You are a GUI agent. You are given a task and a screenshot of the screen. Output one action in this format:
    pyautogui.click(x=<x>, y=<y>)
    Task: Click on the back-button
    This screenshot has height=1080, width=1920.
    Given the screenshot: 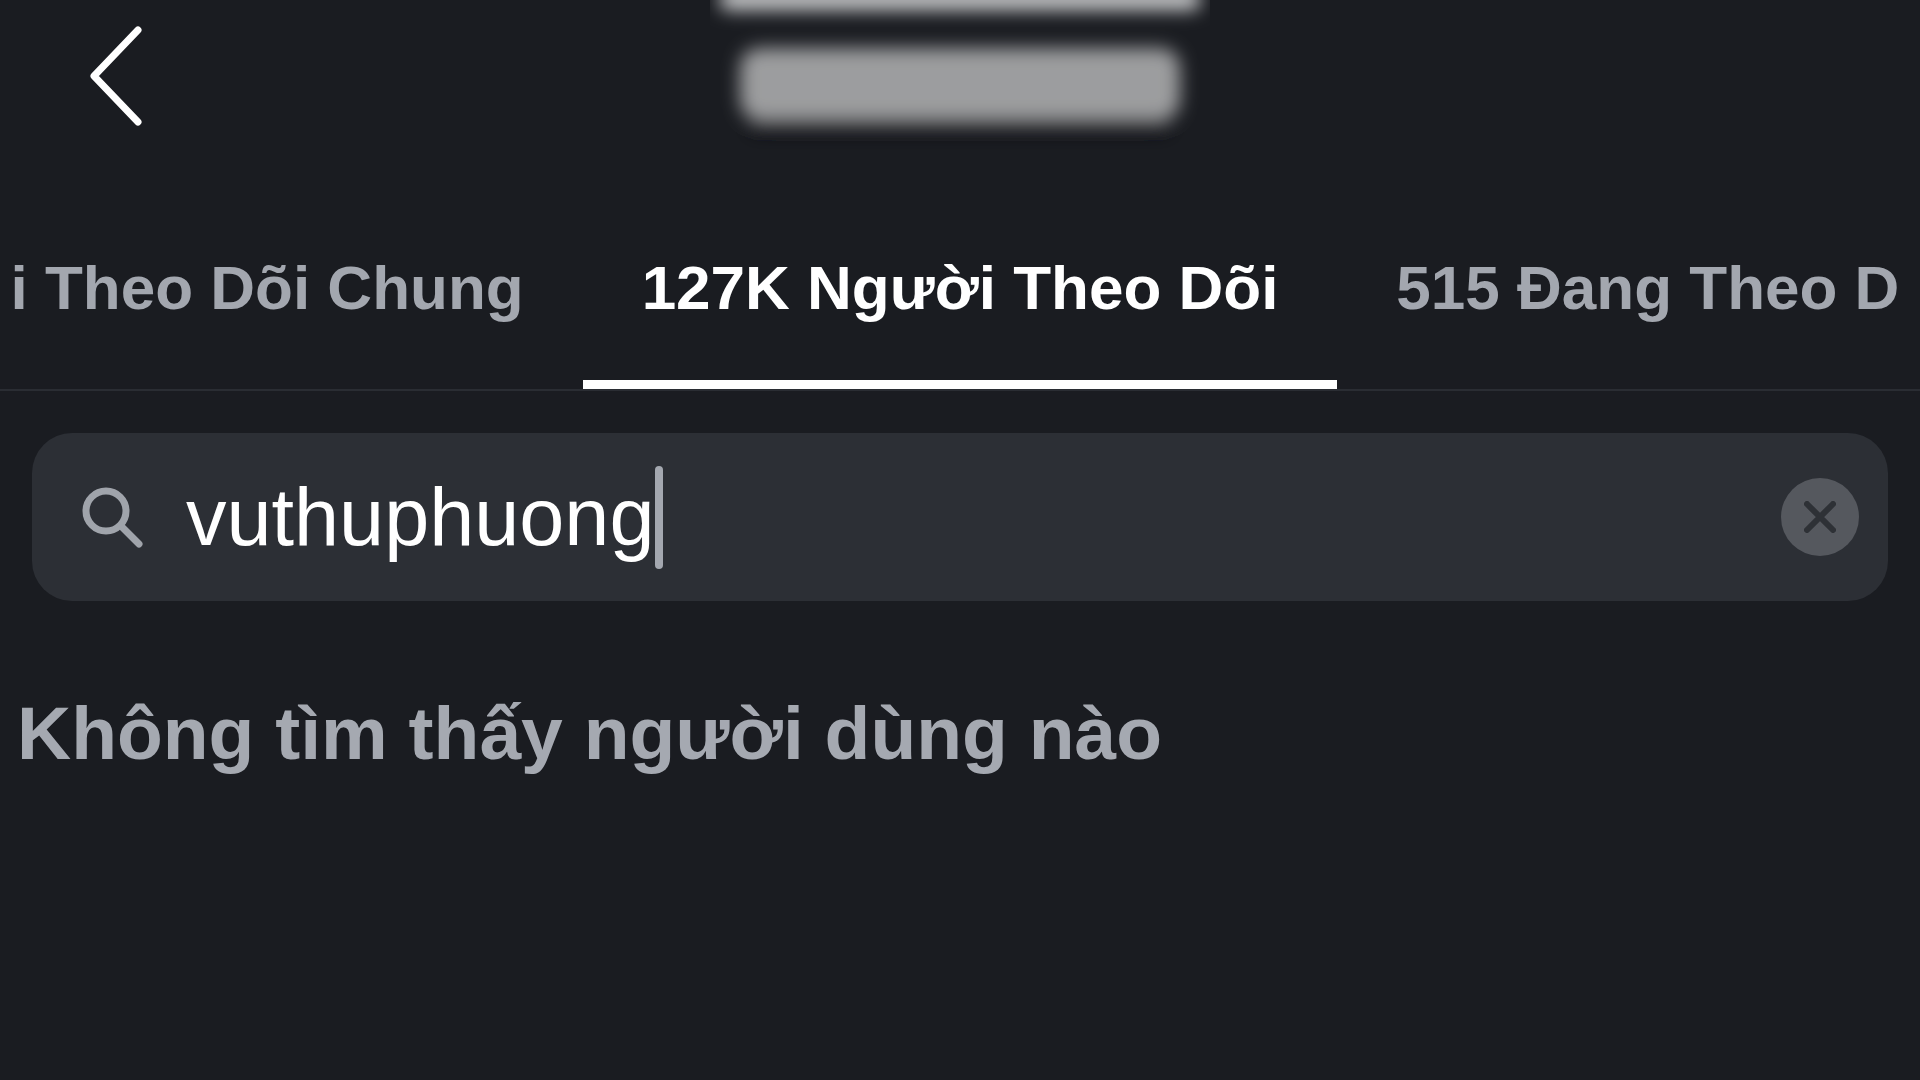 What is the action you would take?
    pyautogui.click(x=116, y=76)
    